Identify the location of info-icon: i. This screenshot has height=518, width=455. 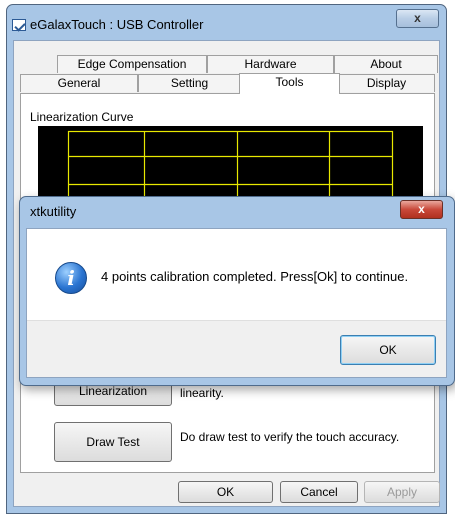
(71, 278).